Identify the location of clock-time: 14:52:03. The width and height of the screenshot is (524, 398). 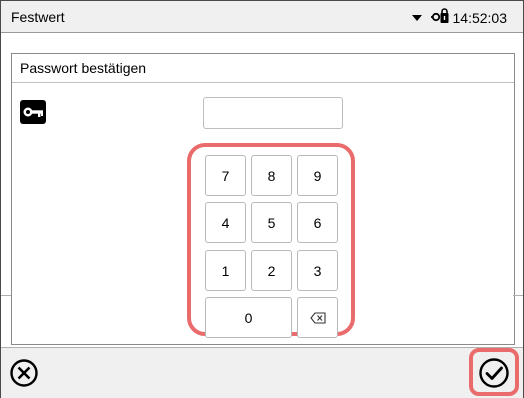
(480, 17).